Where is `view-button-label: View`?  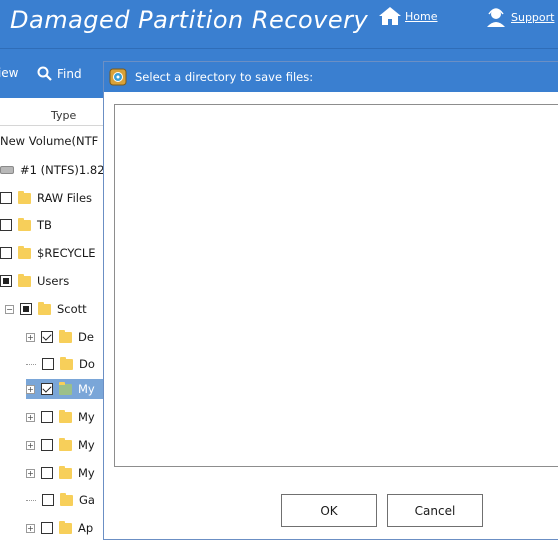
view-button-label: View is located at coordinates (9, 73).